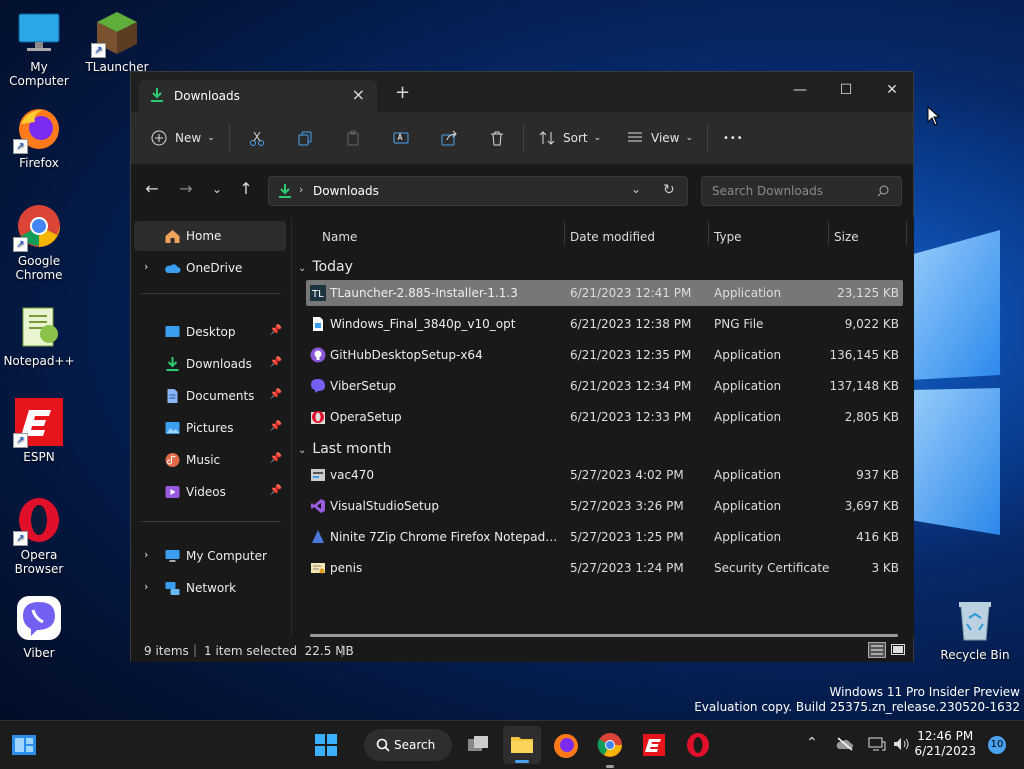 Image resolution: width=1024 pixels, height=769 pixels. What do you see at coordinates (39, 137) in the screenshot?
I see `desktop-icon-firefox: ↗ Firefox` at bounding box center [39, 137].